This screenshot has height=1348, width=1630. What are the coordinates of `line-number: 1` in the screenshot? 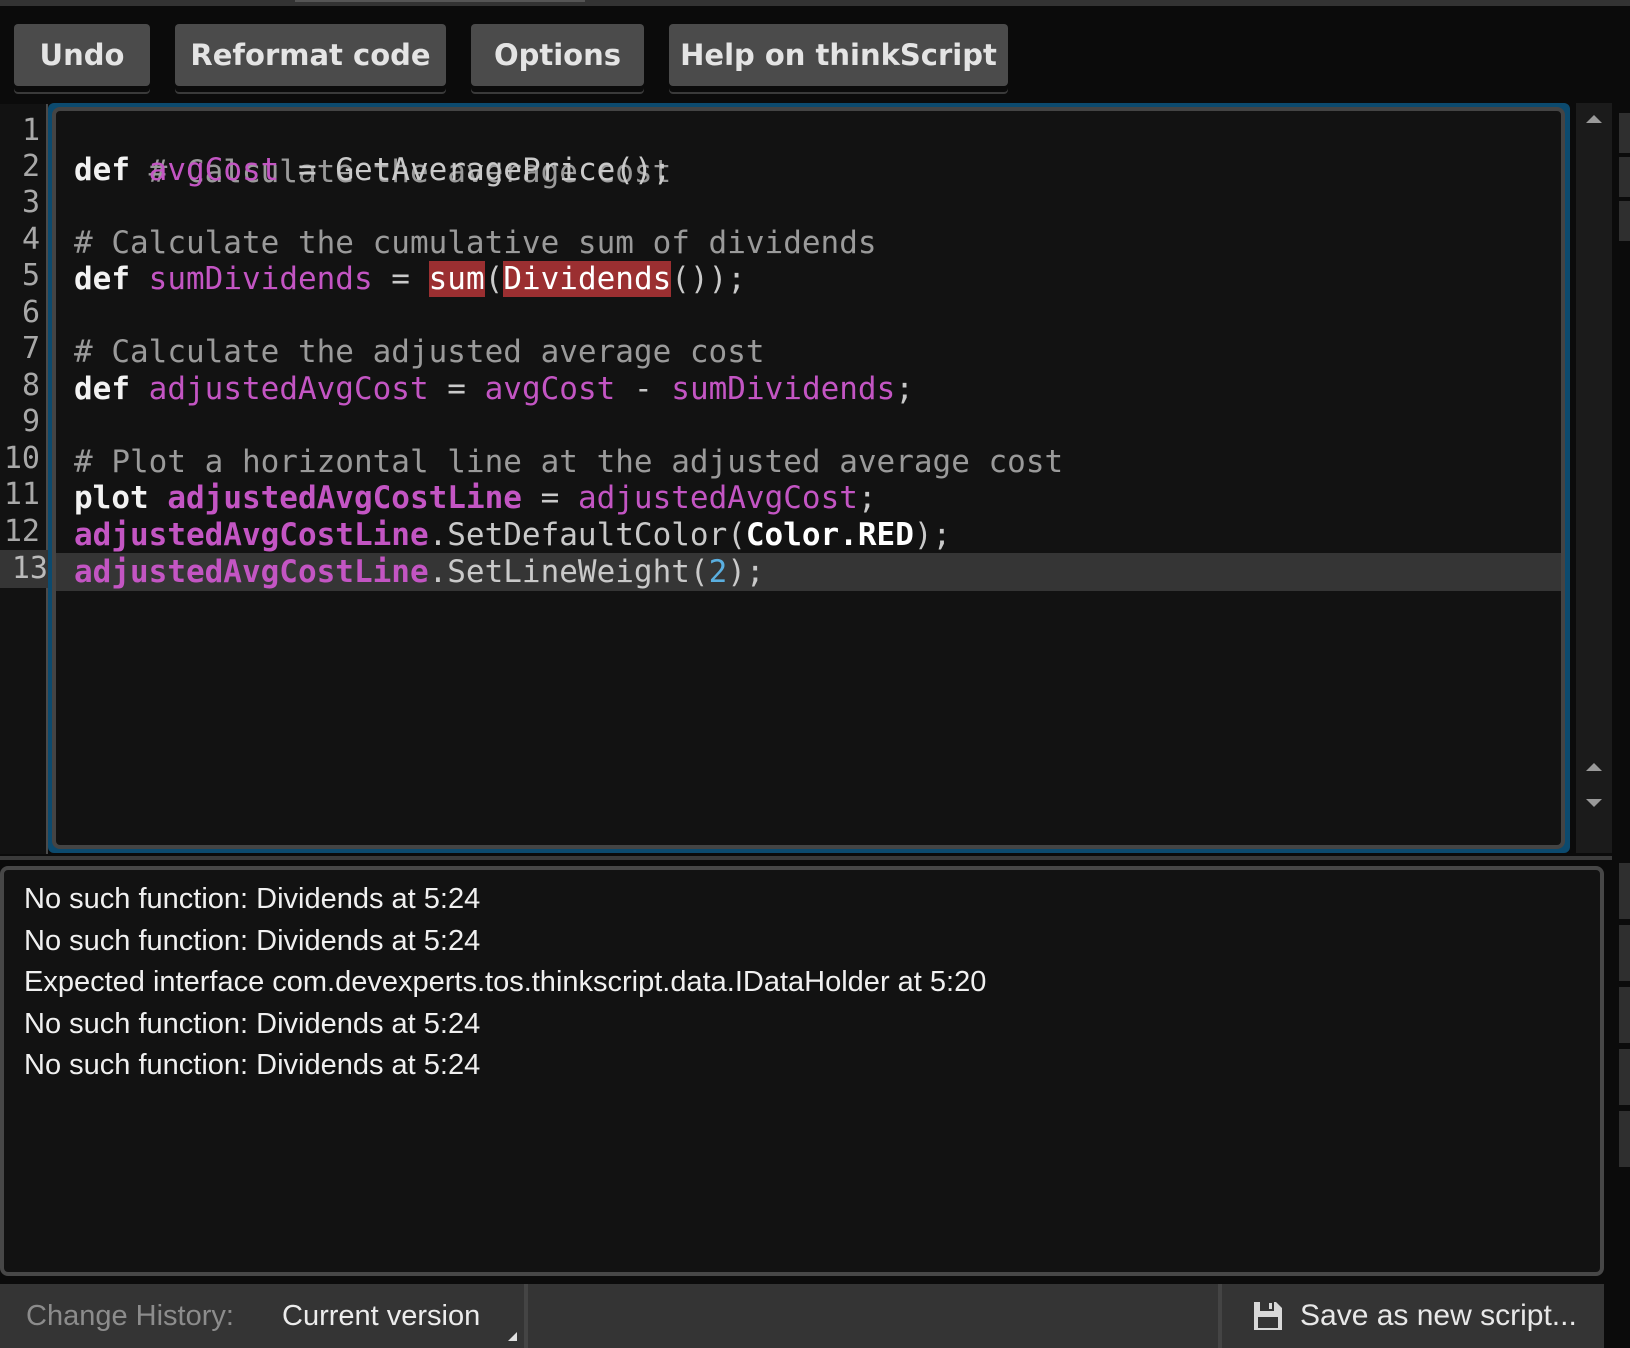 It's located at (30, 130).